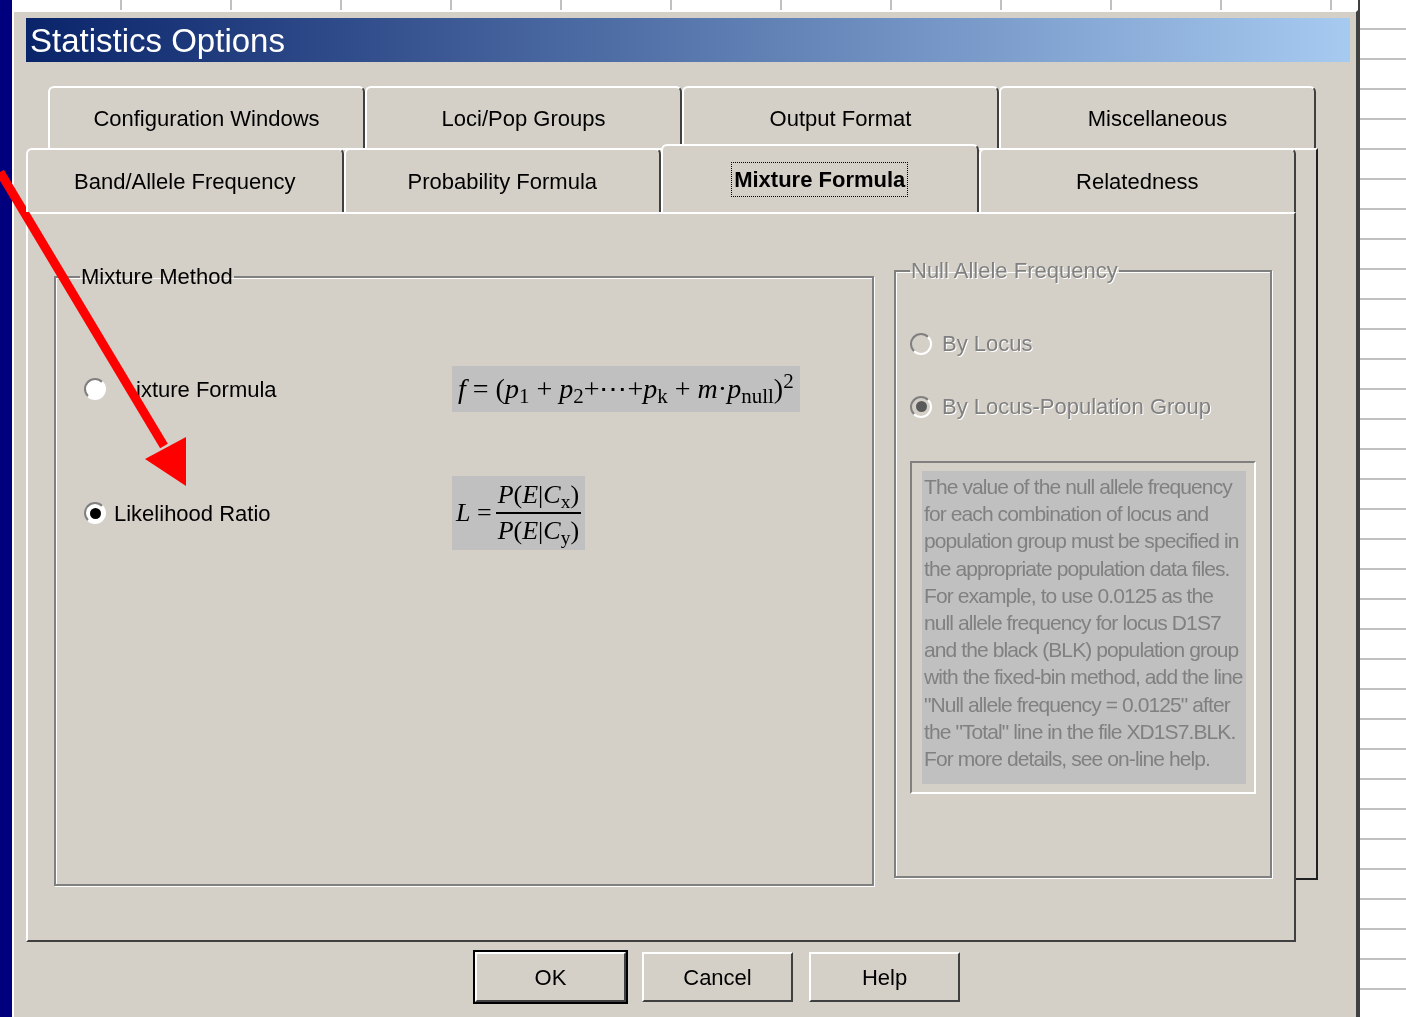 This screenshot has height=1017, width=1406. Describe the element at coordinates (1137, 180) in the screenshot. I see `tab: Relatedness` at that location.